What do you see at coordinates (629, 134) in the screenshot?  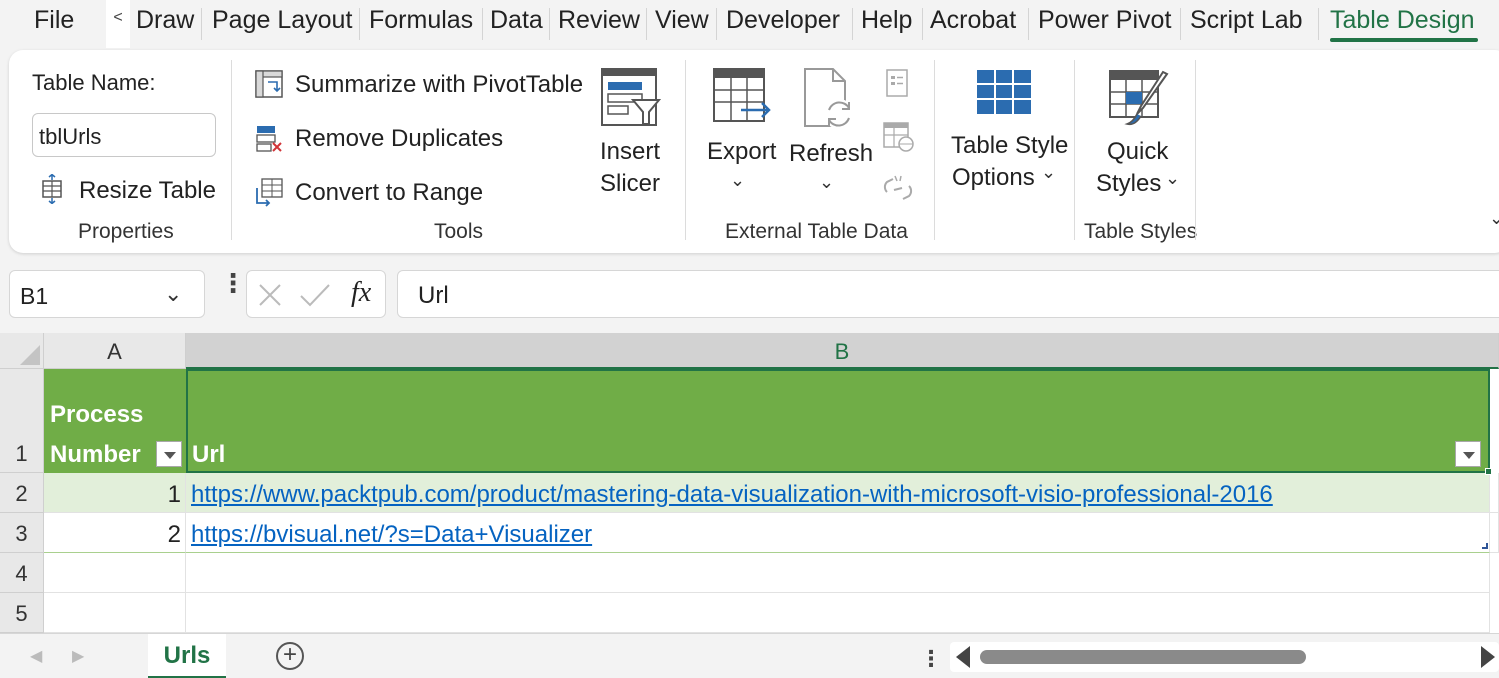 I see `insert-slicer-button: Insert Slicer` at bounding box center [629, 134].